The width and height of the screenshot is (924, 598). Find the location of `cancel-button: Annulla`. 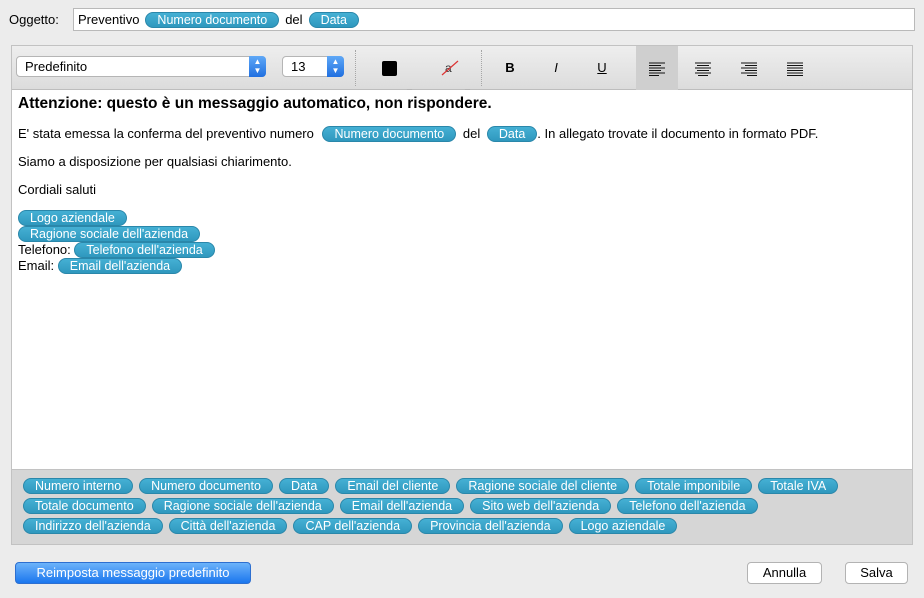

cancel-button: Annulla is located at coordinates (784, 573).